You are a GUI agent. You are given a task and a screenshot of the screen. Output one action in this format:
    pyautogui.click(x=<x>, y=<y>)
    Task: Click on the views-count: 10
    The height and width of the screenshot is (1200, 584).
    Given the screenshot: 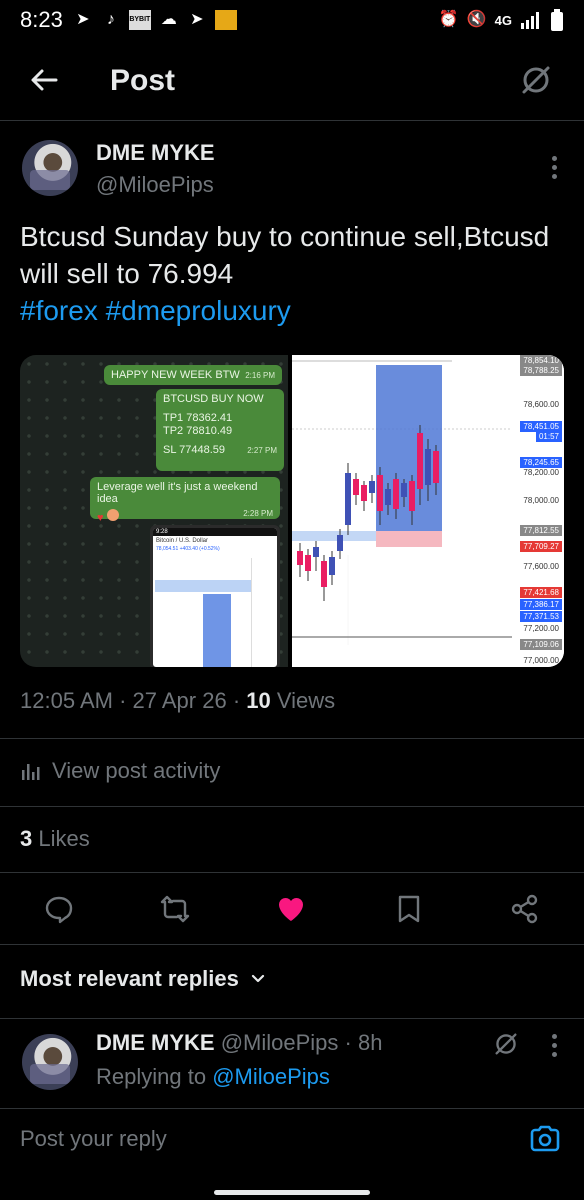 What is the action you would take?
    pyautogui.click(x=258, y=700)
    